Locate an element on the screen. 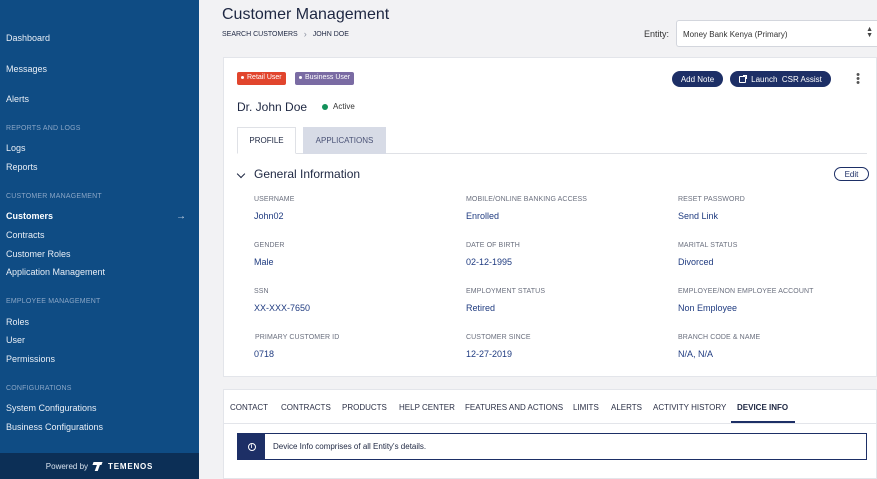  brand-name: TEMENOS is located at coordinates (131, 466).